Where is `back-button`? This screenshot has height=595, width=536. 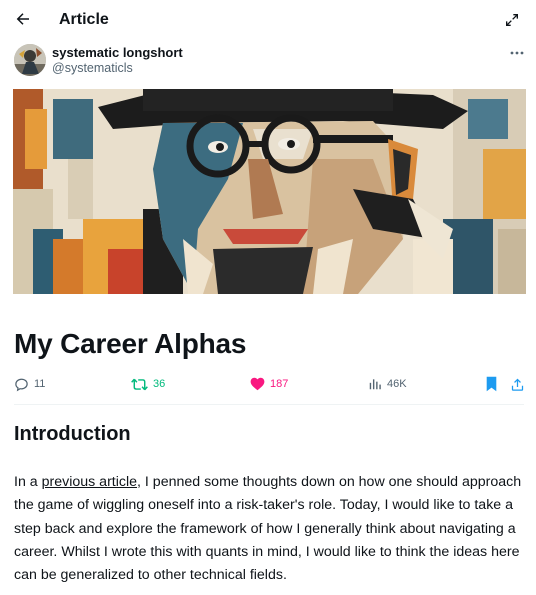 back-button is located at coordinates (23, 19).